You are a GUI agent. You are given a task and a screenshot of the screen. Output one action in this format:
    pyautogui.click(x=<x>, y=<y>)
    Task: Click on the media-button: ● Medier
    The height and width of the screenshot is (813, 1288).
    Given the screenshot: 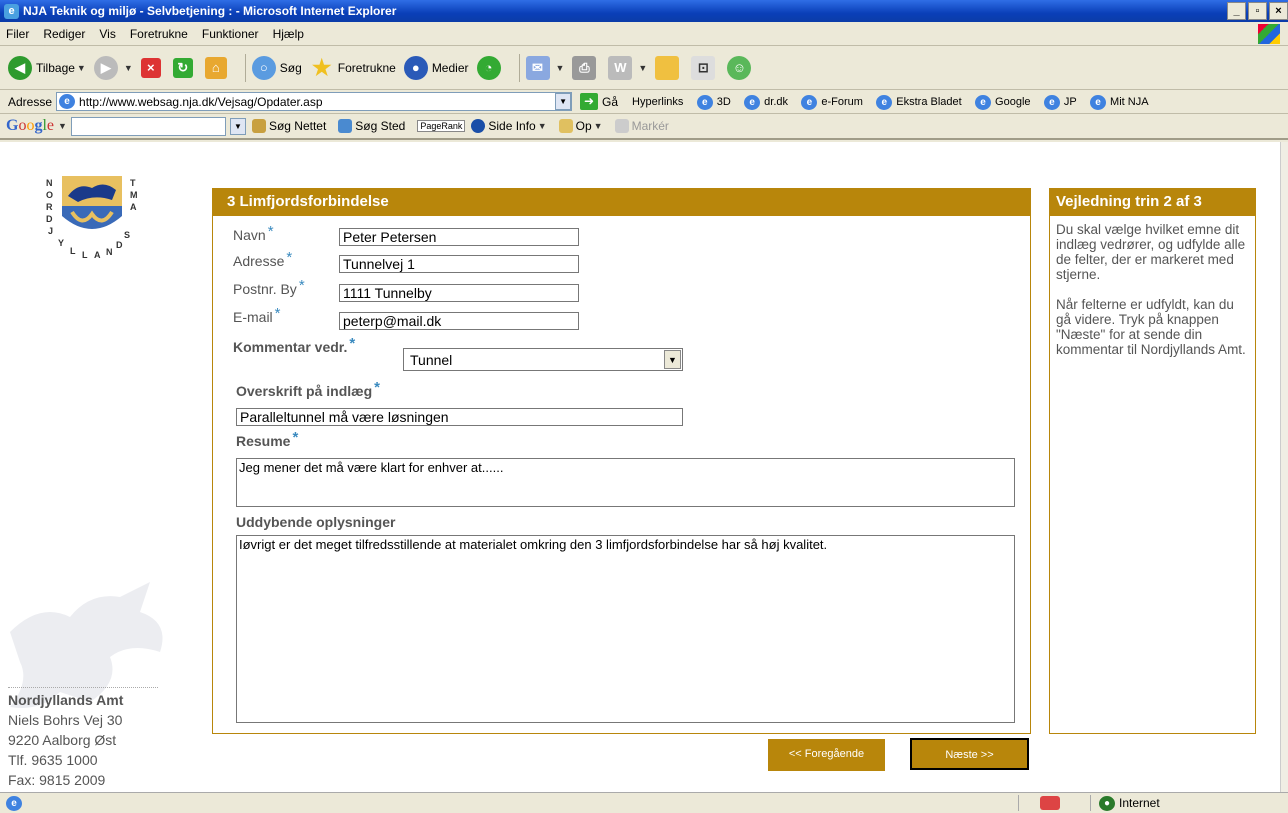 What is the action you would take?
    pyautogui.click(x=436, y=67)
    